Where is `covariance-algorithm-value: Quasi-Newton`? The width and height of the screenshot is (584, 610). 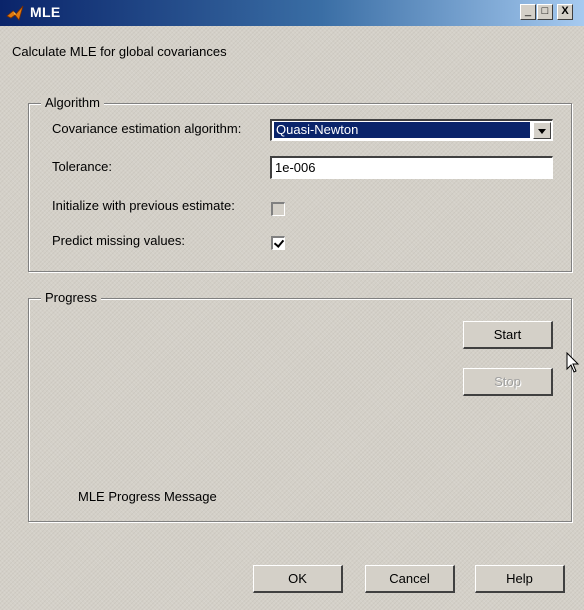
covariance-algorithm-value: Quasi-Newton is located at coordinates (402, 130).